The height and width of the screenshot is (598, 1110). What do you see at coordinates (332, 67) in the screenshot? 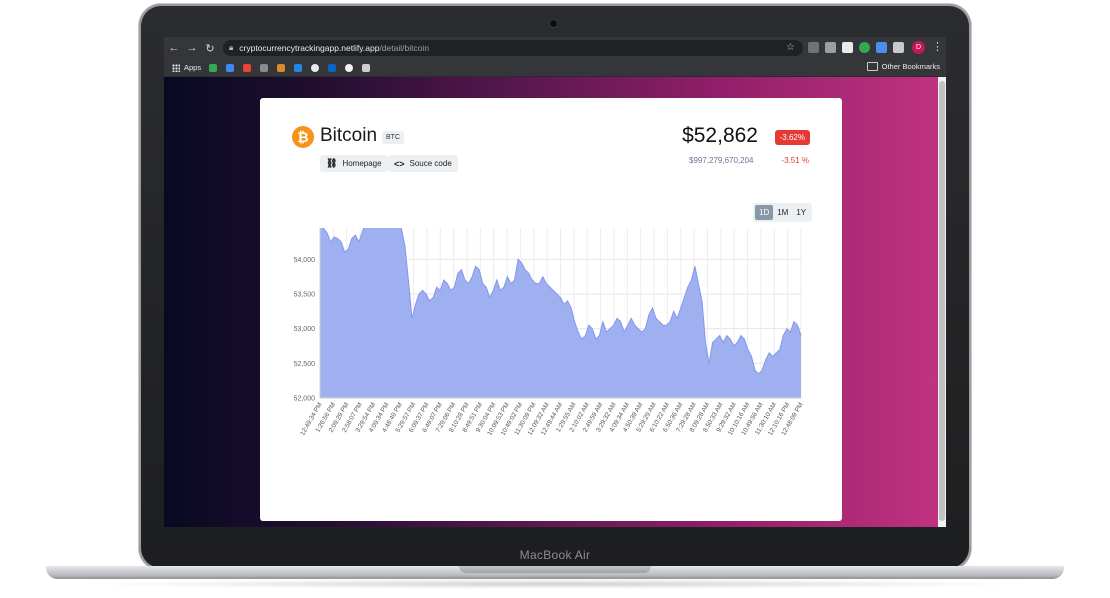
I see `linkedin-bookmark-icon` at bounding box center [332, 67].